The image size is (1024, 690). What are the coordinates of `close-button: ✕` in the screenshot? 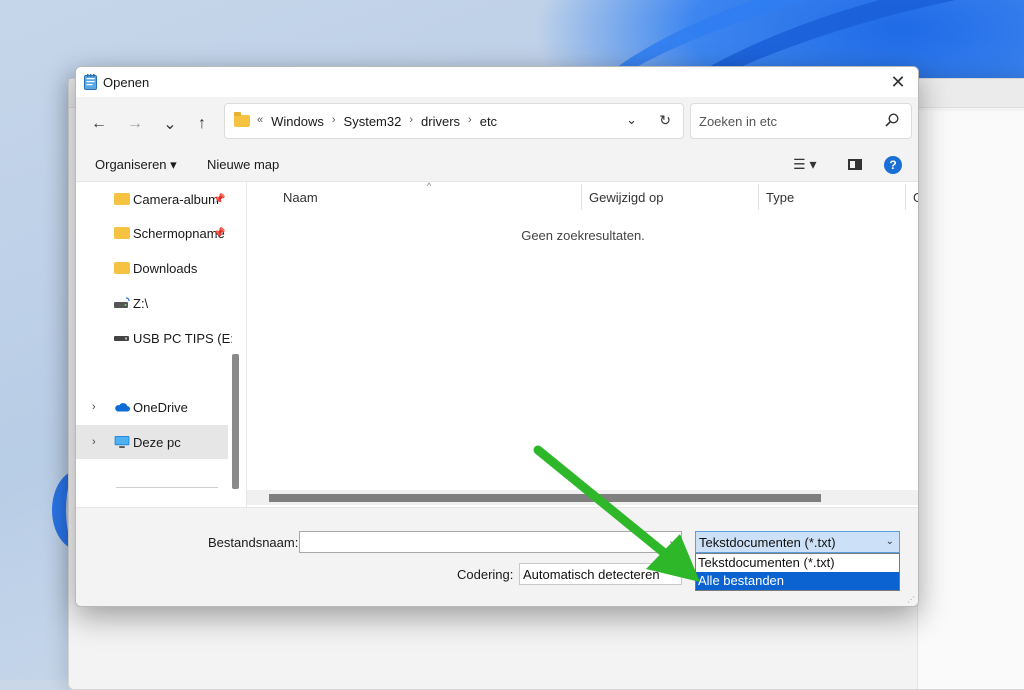 It's located at (898, 82).